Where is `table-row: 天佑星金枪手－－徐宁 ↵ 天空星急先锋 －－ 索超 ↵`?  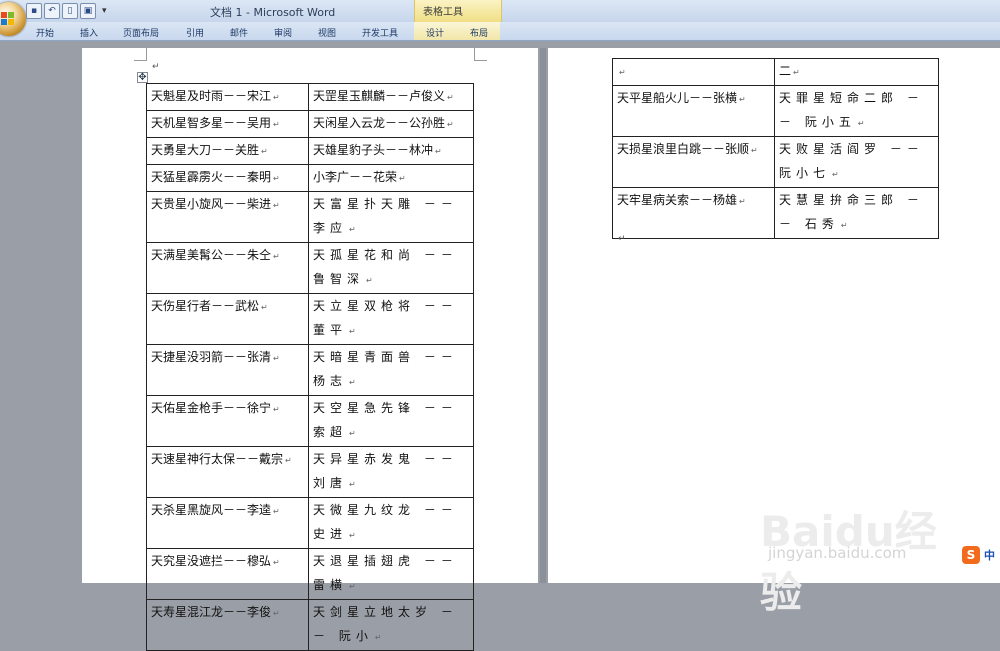 table-row: 天佑星金枪手－－徐宁 ↵ 天空星急先锋 －－ 索超 ↵ is located at coordinates (310, 421).